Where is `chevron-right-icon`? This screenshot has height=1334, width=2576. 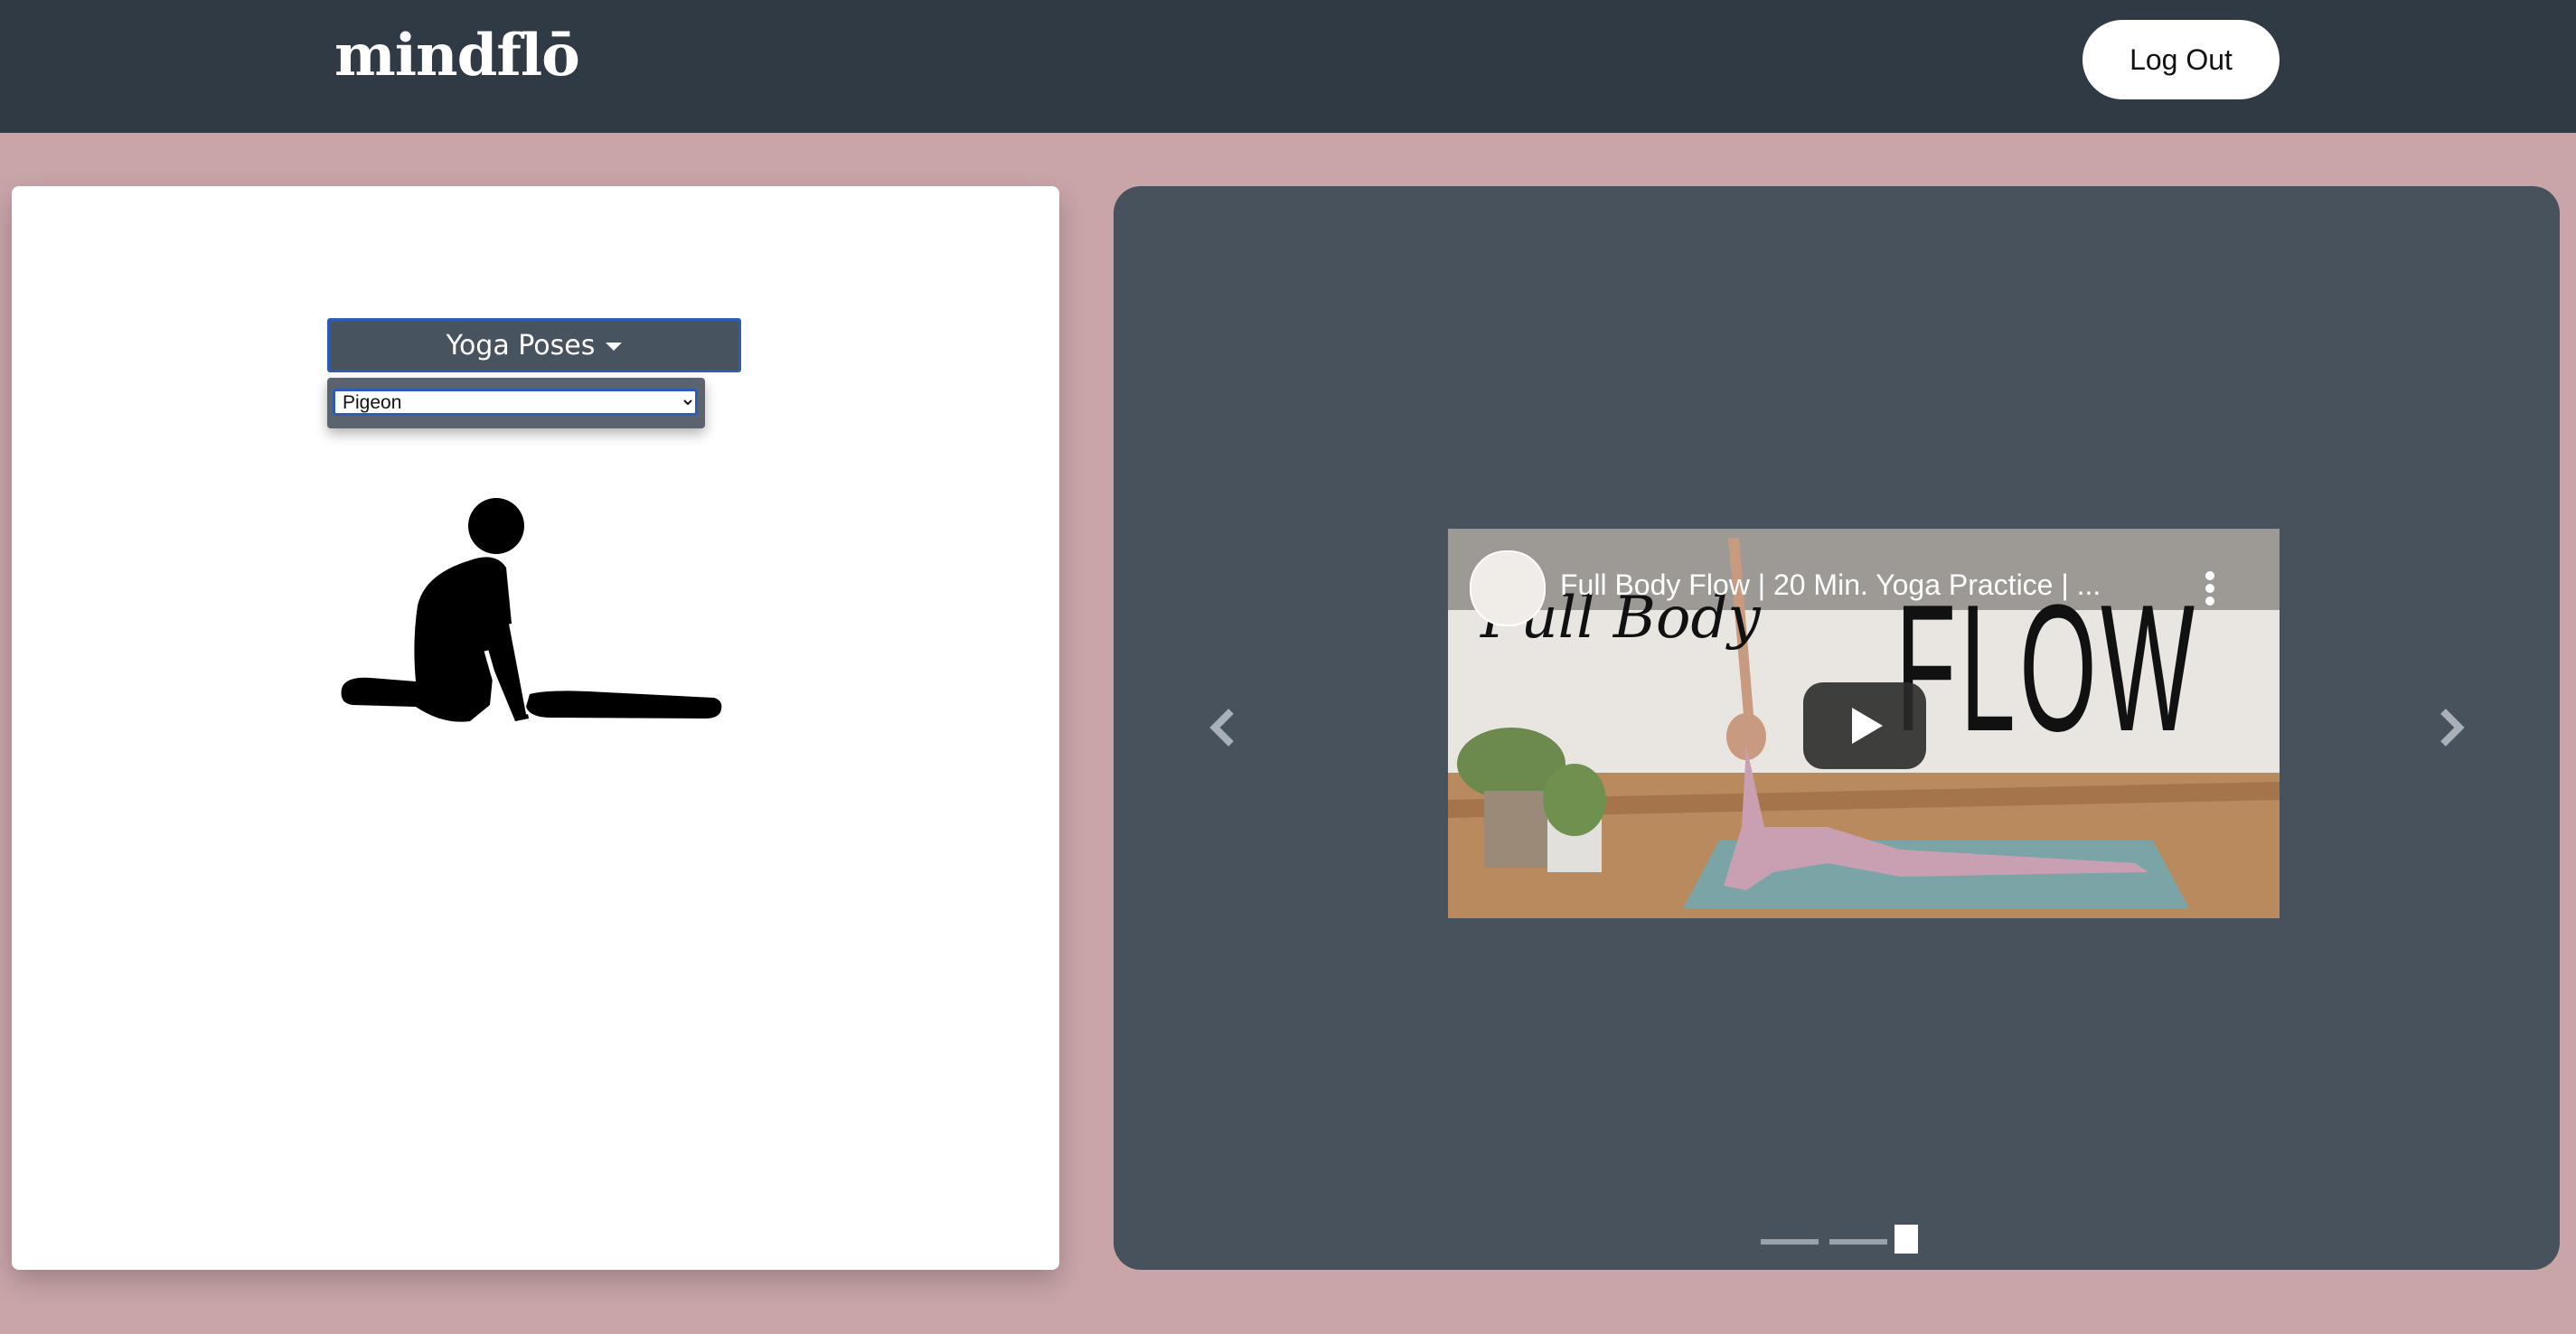
chevron-right-icon is located at coordinates (2453, 728).